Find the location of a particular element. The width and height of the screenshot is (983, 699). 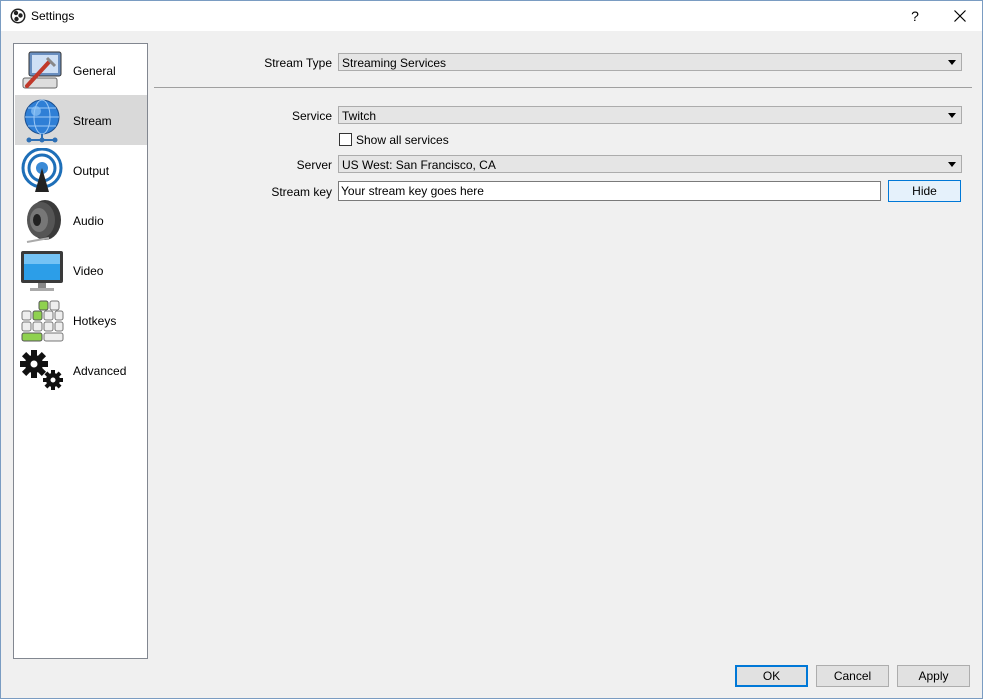

keyboard-icon is located at coordinates (42, 321).